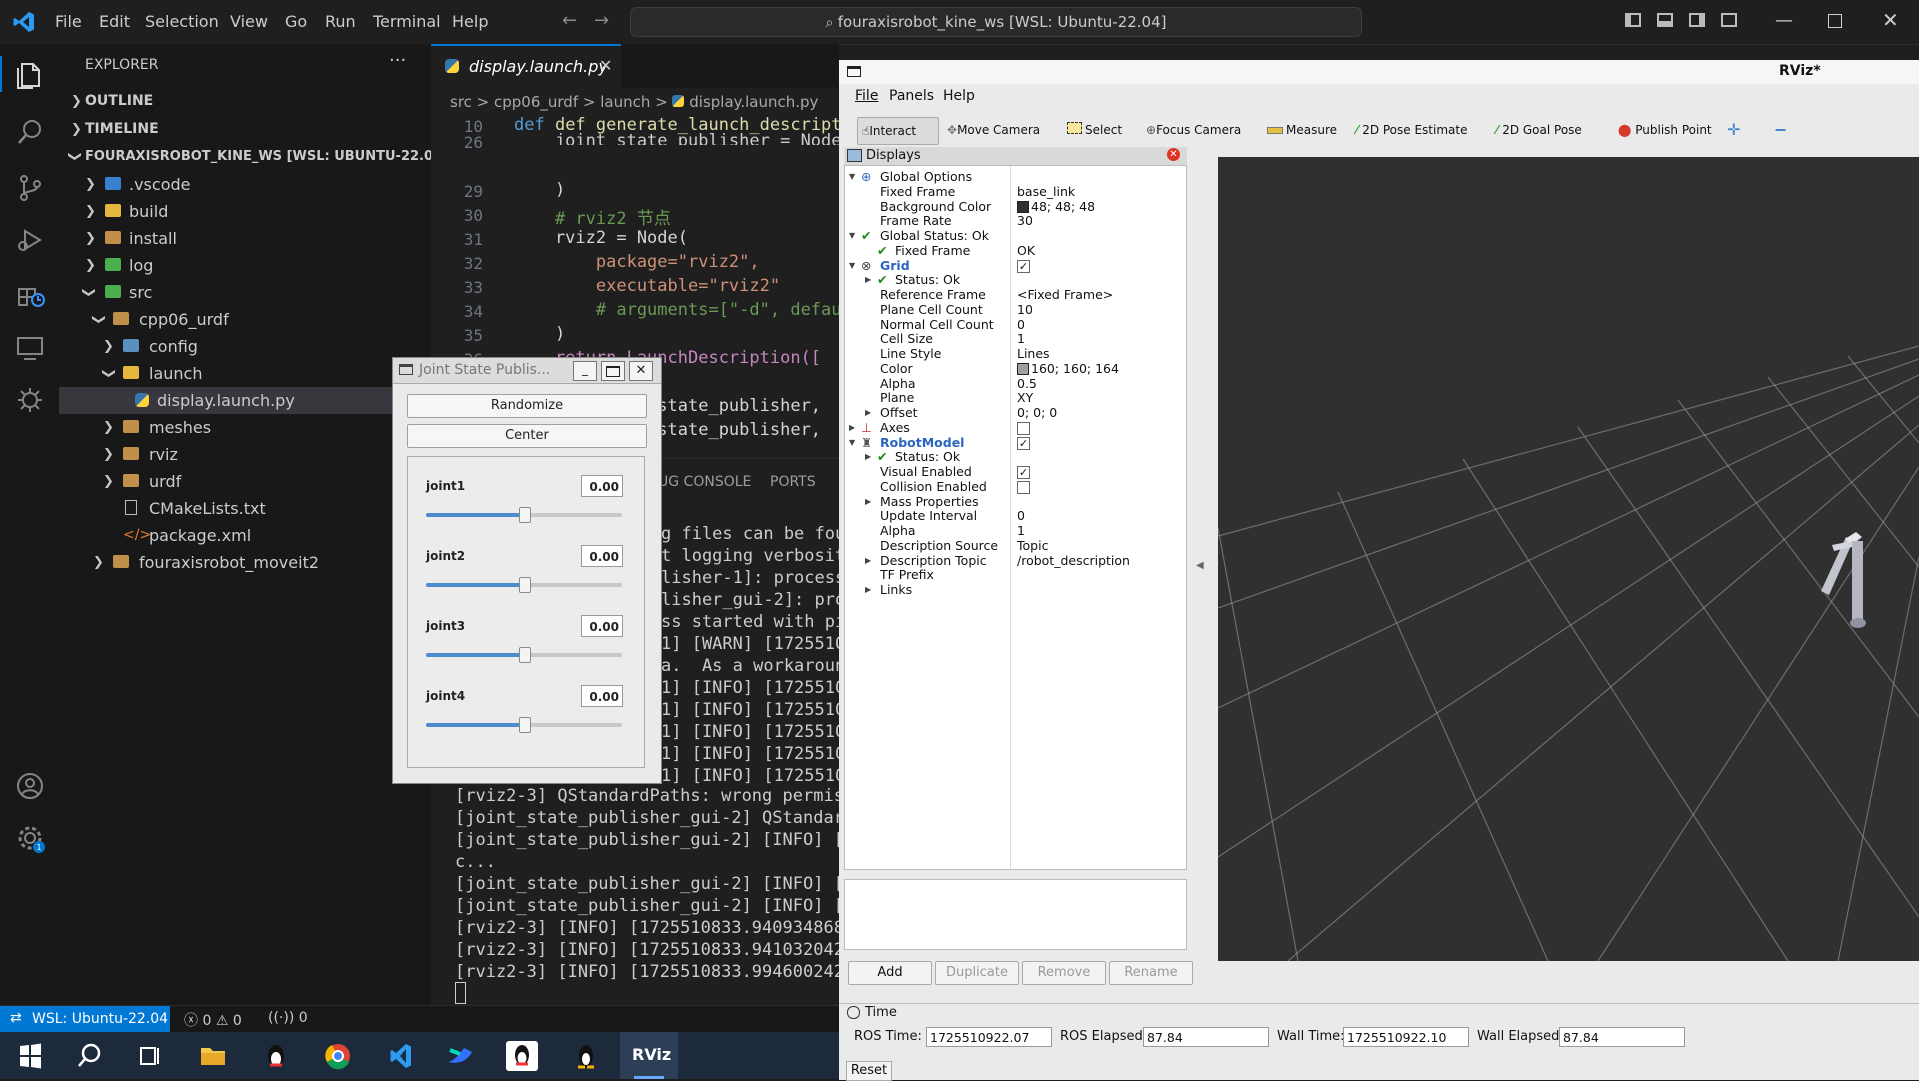  I want to click on ports-status: ((·)) 0, so click(288, 1018).